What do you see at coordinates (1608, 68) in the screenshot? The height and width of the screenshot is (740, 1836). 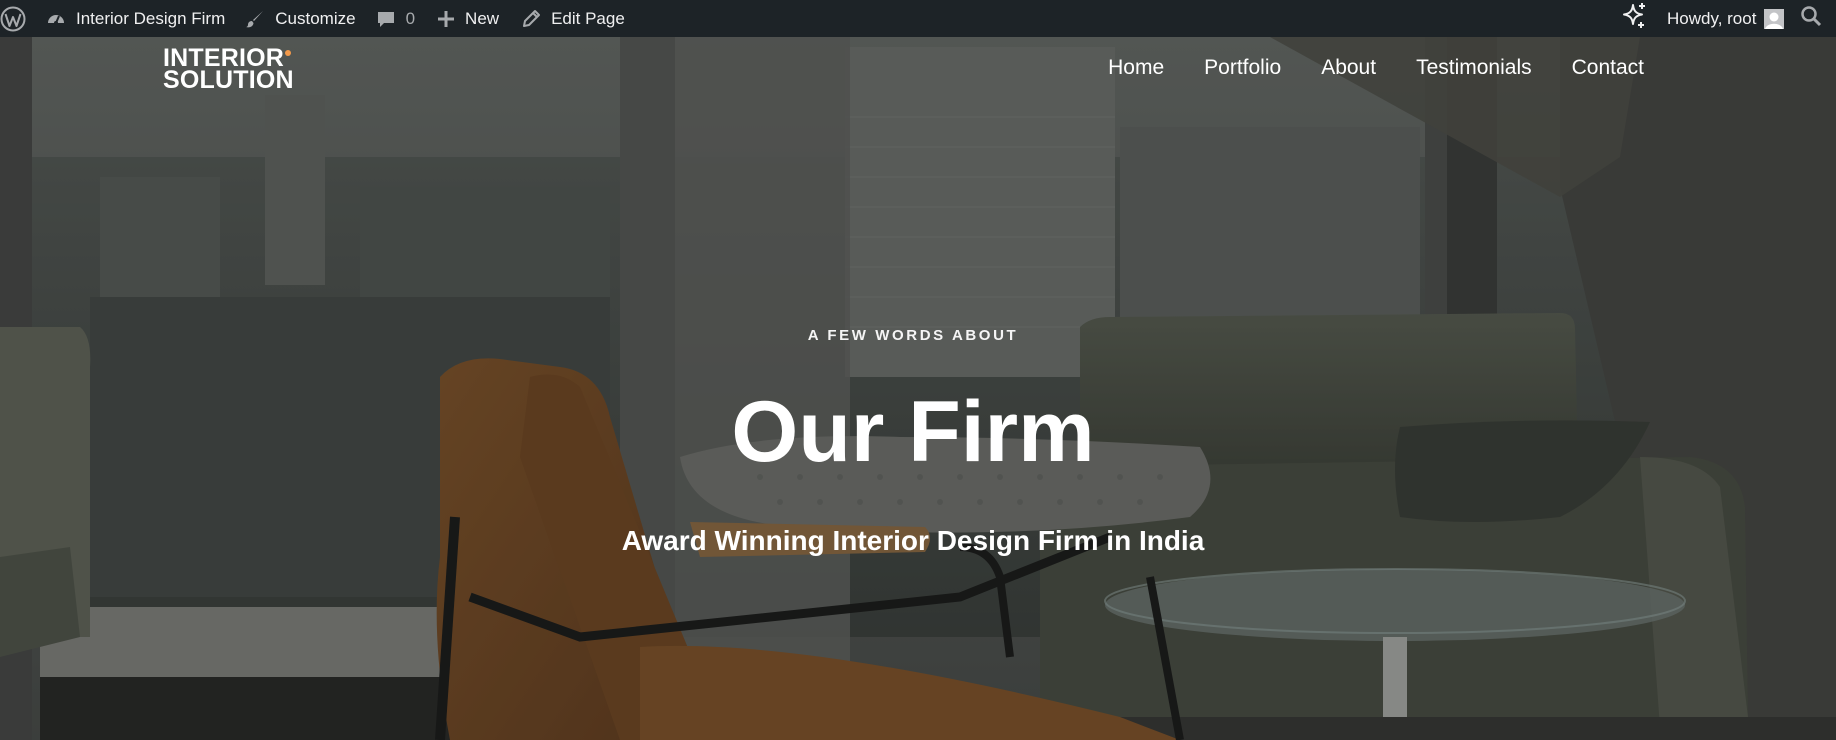 I see `nav-contact: Contact` at bounding box center [1608, 68].